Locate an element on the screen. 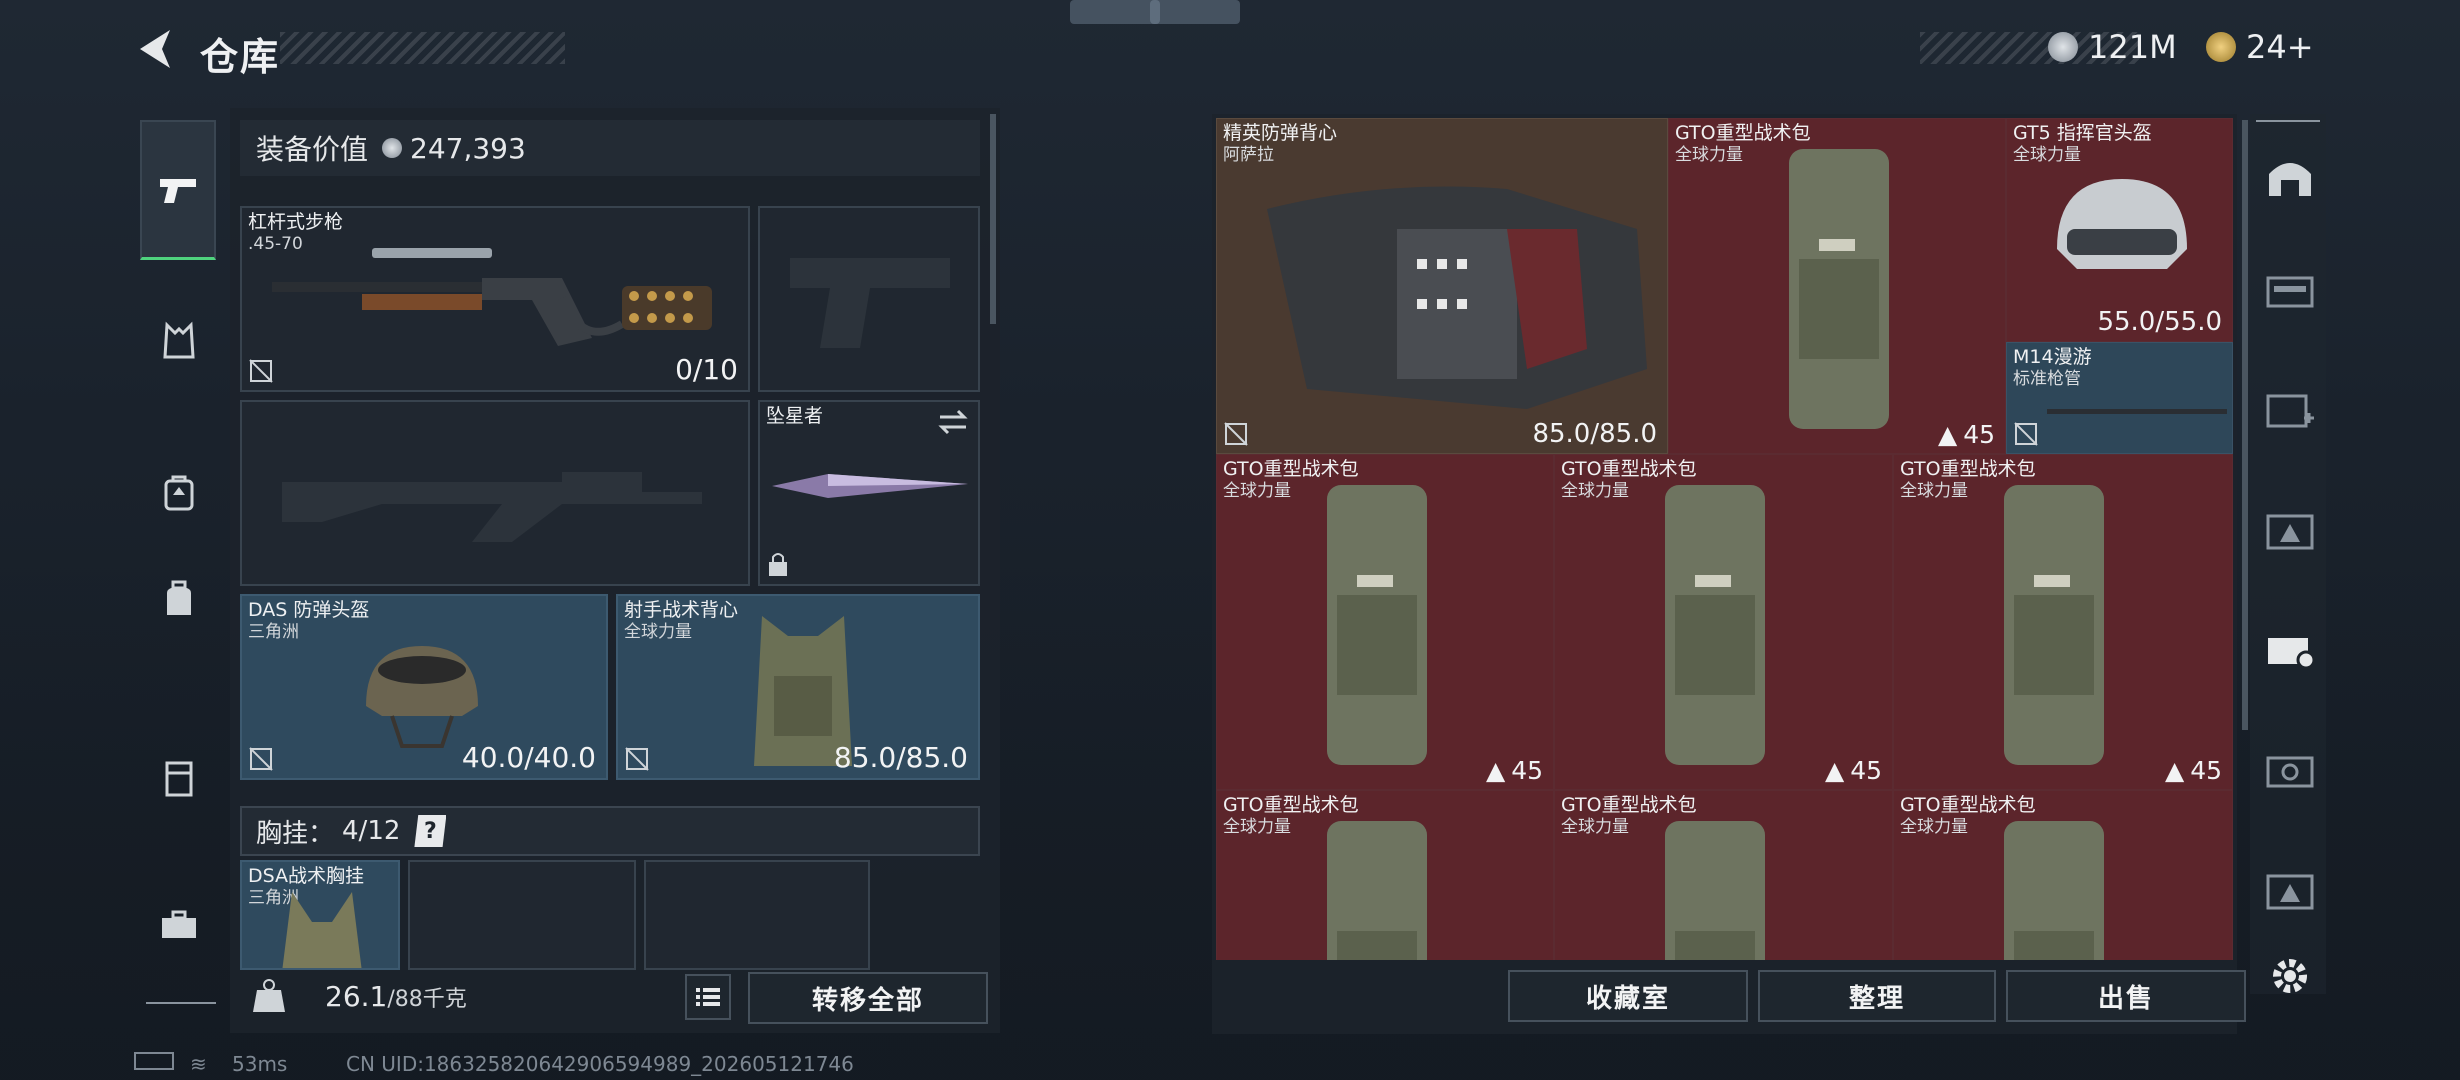 The height and width of the screenshot is (1080, 2460). chest-rig-slot: DSA战术胸挂 三角洲 is located at coordinates (320, 915).